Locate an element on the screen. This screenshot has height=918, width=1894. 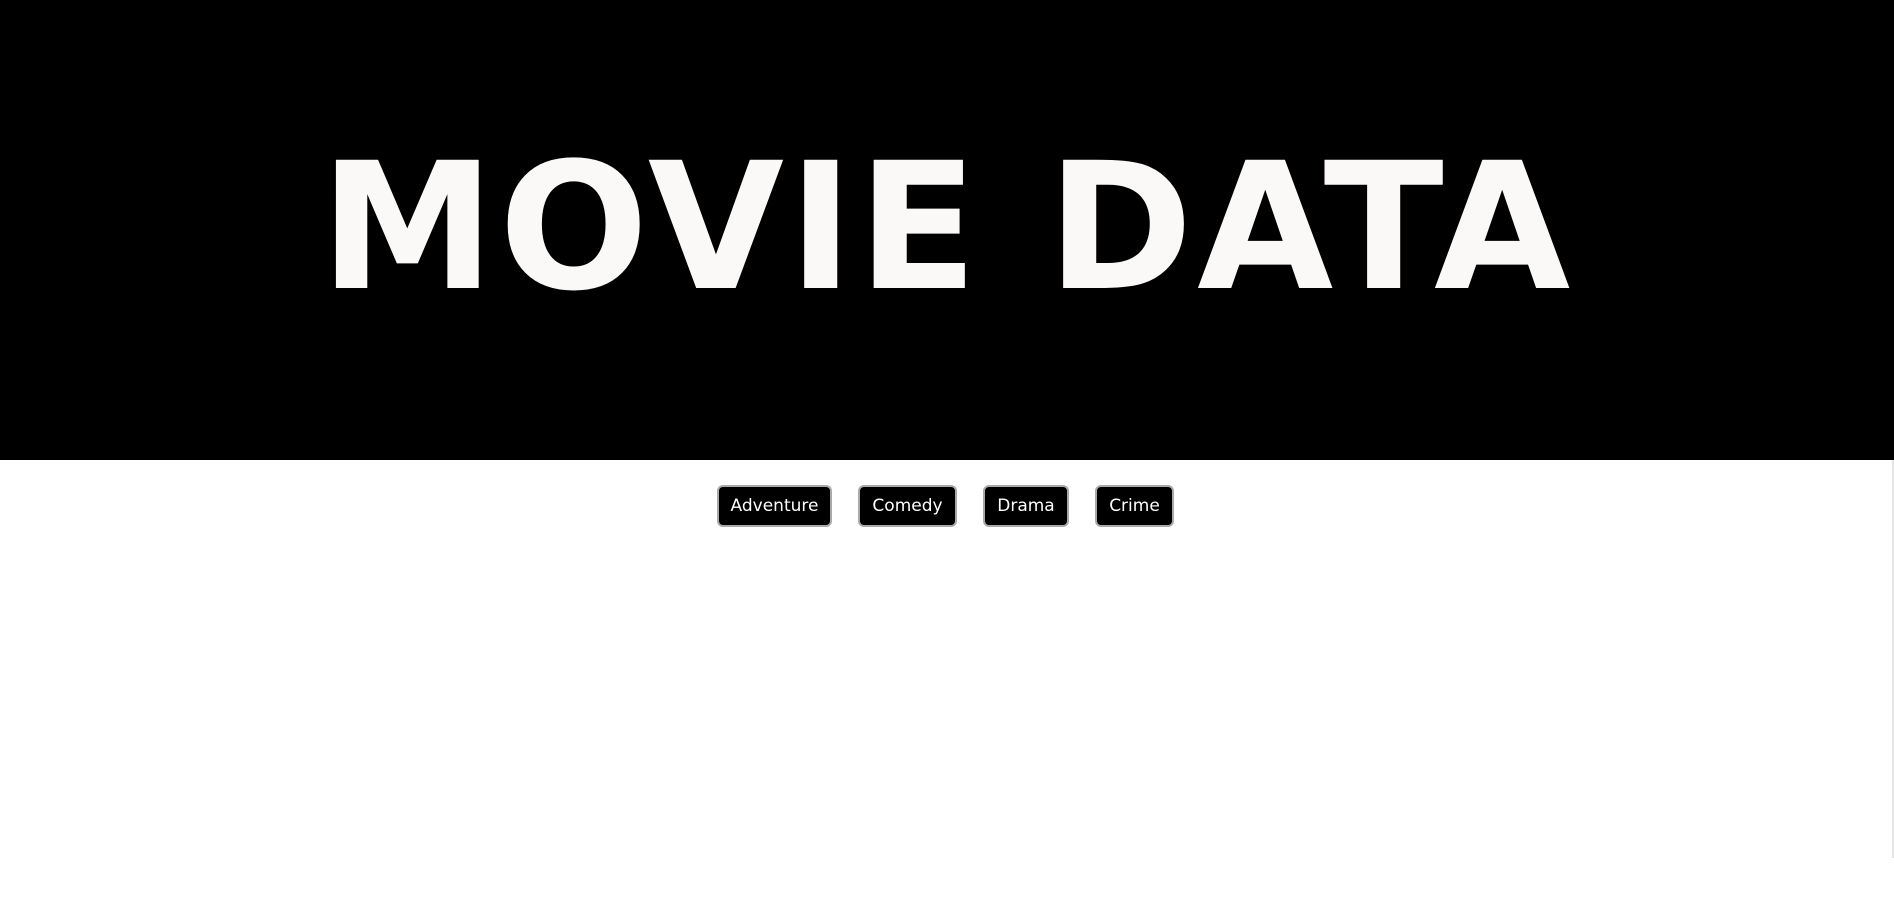
page-title: MOVIE DATA is located at coordinates (947, 227).